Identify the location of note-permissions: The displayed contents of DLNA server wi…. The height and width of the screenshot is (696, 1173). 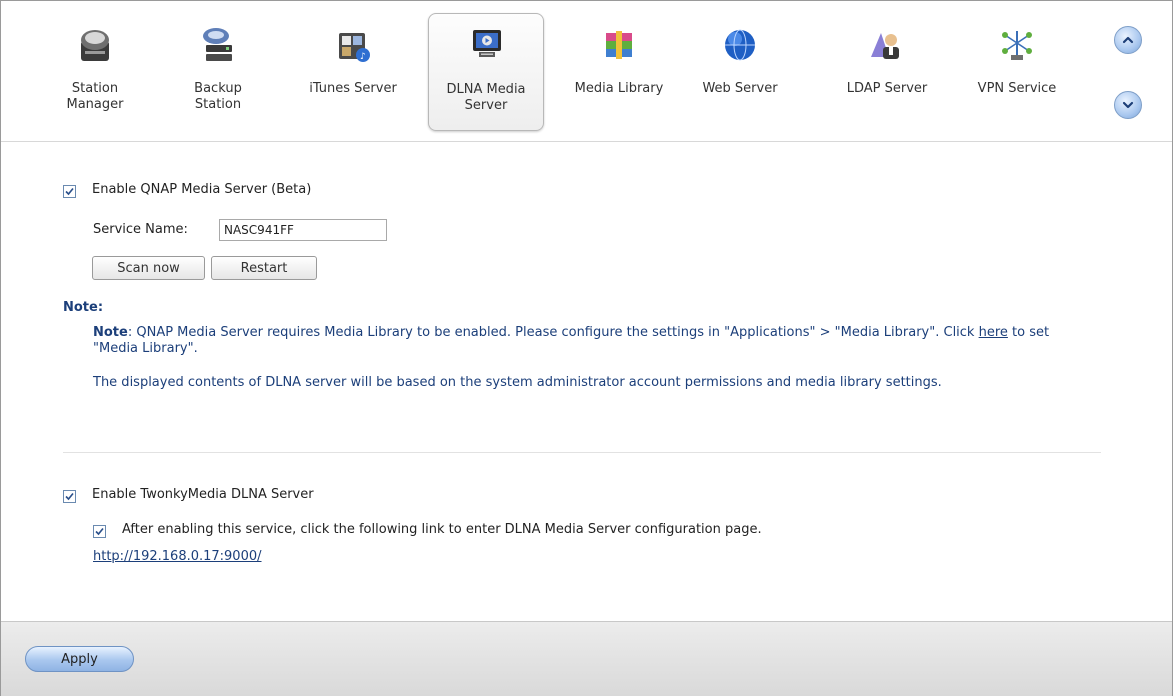
(517, 382).